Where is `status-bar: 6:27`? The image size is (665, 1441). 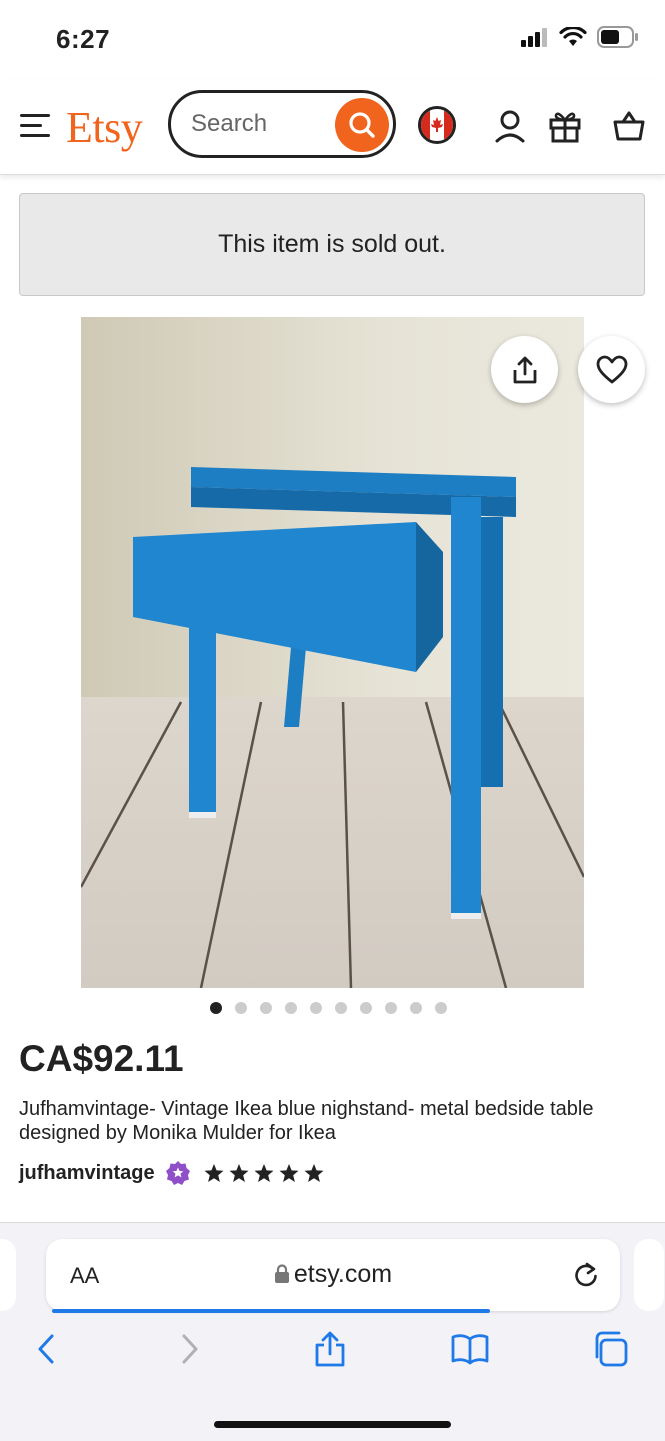
status-bar: 6:27 is located at coordinates (332, 40).